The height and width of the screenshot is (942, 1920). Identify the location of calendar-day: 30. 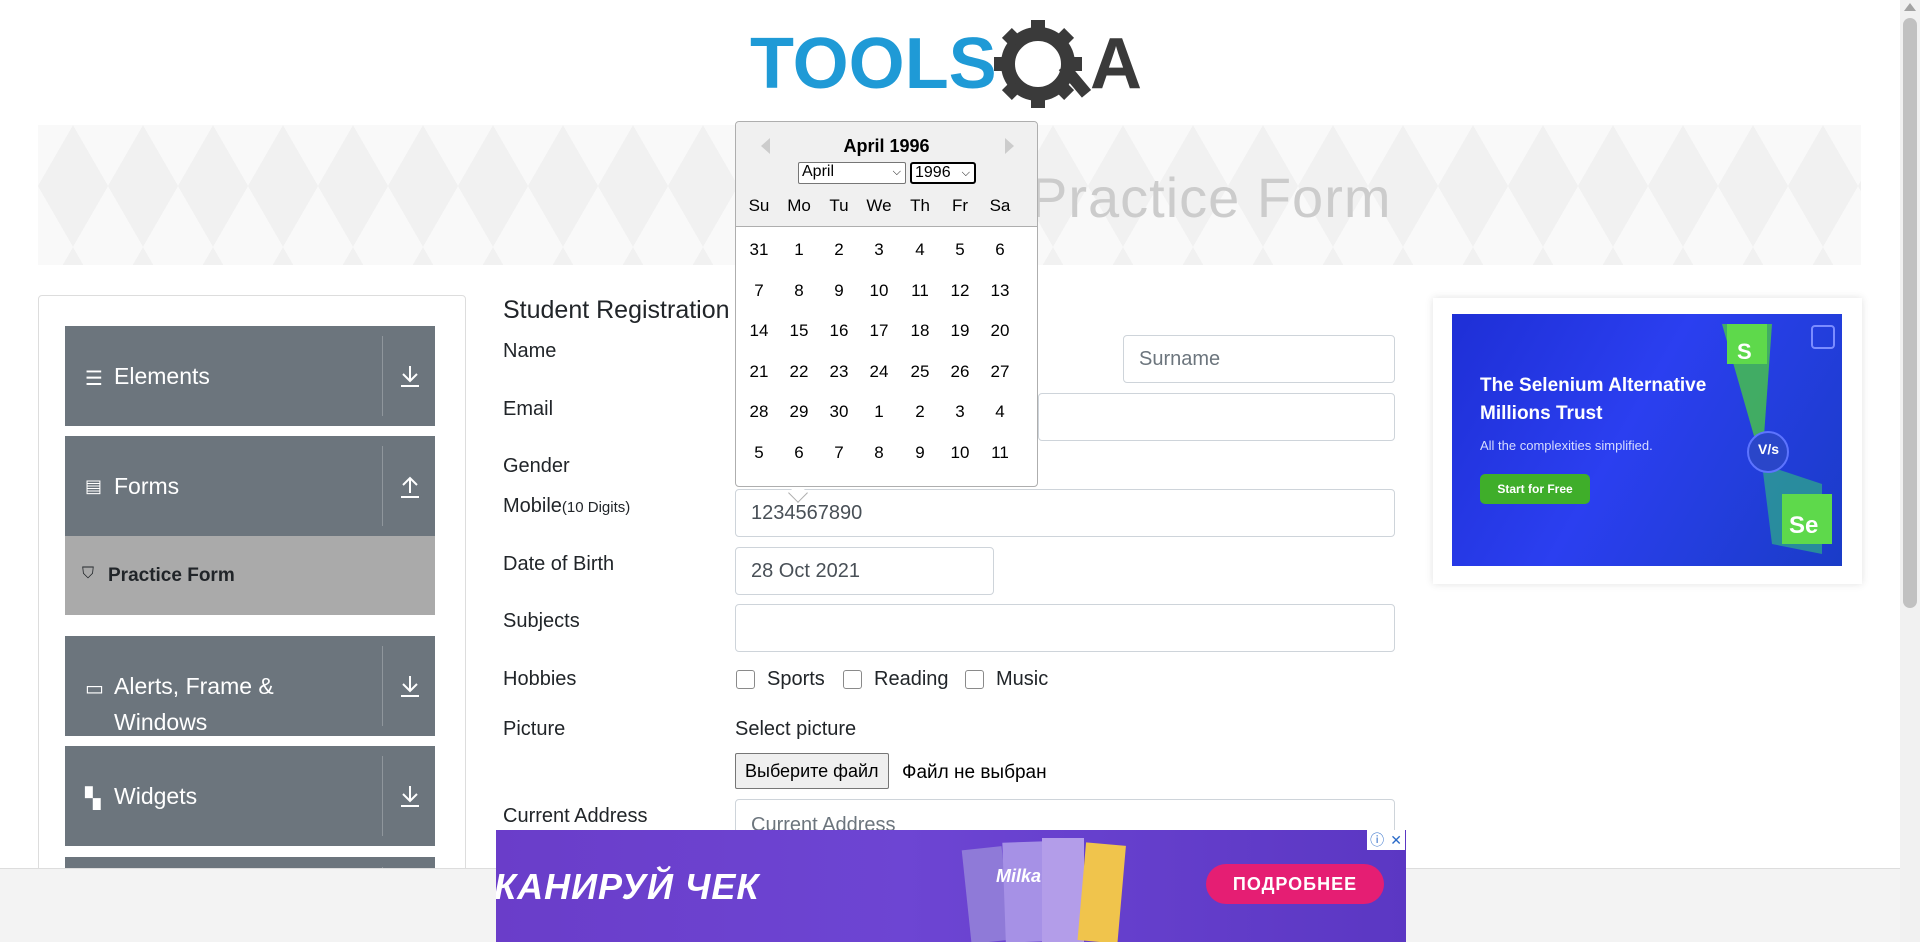
(839, 412).